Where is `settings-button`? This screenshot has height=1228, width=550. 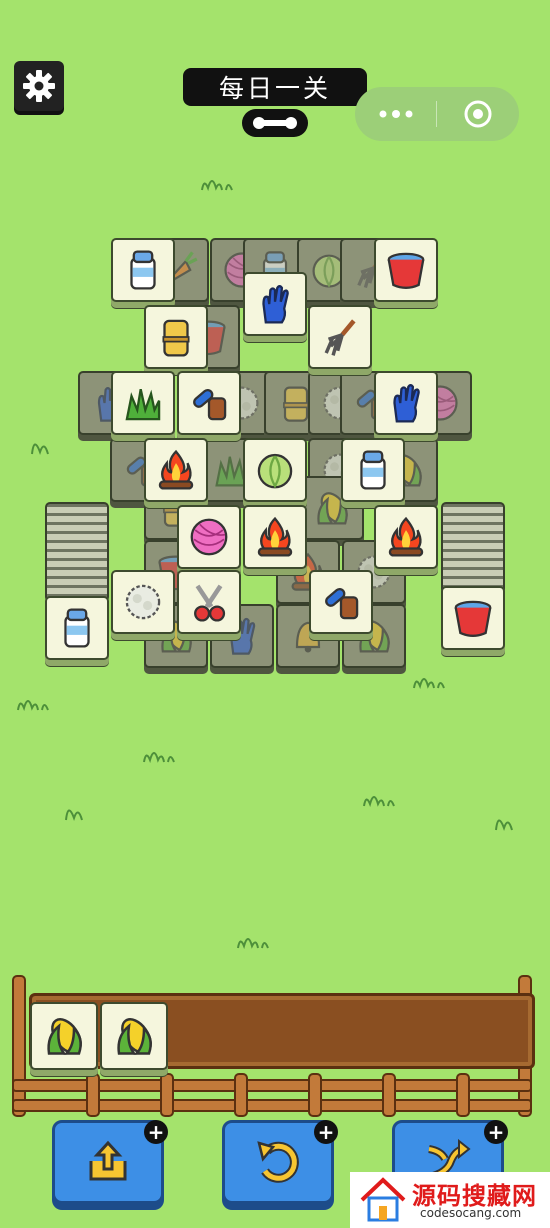 settings-button is located at coordinates (39, 86).